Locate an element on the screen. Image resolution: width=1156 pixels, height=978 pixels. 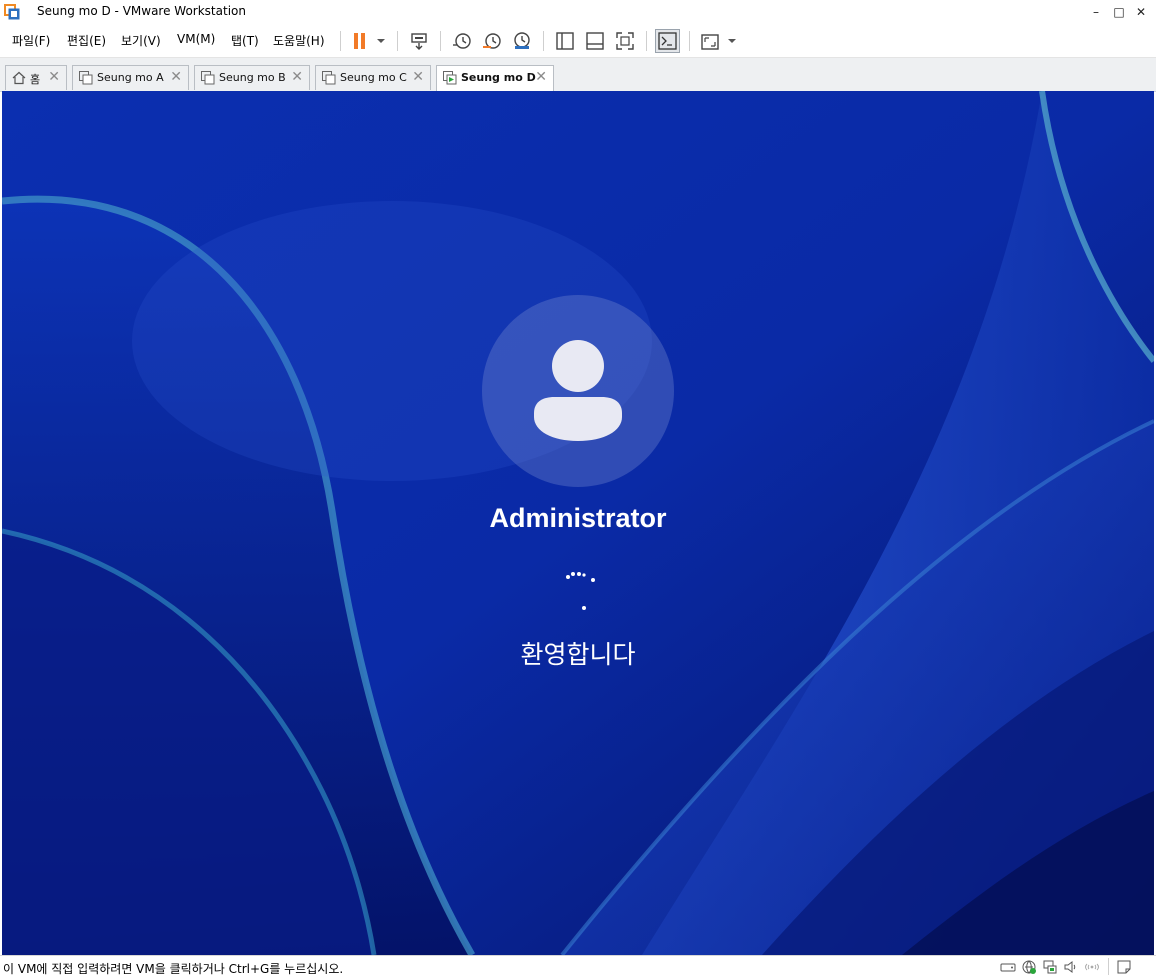
home-icon is located at coordinates (19, 78).